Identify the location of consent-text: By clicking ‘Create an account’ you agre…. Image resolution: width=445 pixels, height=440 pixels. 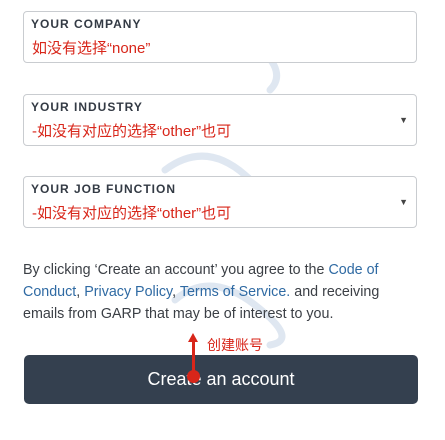
(220, 292).